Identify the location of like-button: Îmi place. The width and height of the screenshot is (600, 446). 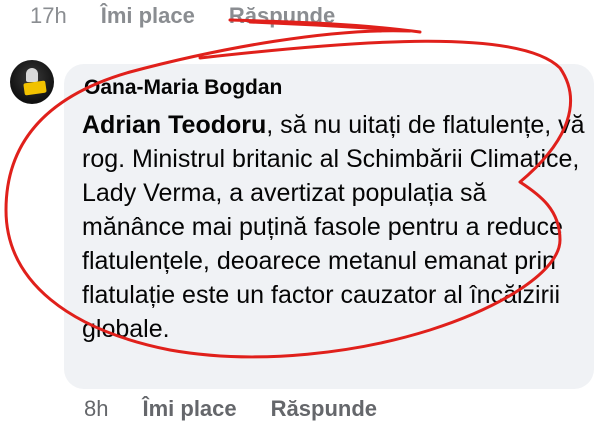
(189, 409).